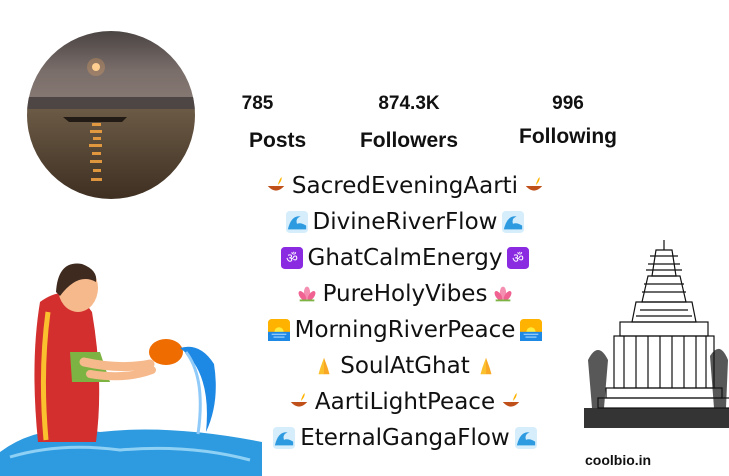  I want to click on temple-illustration, so click(656, 334).